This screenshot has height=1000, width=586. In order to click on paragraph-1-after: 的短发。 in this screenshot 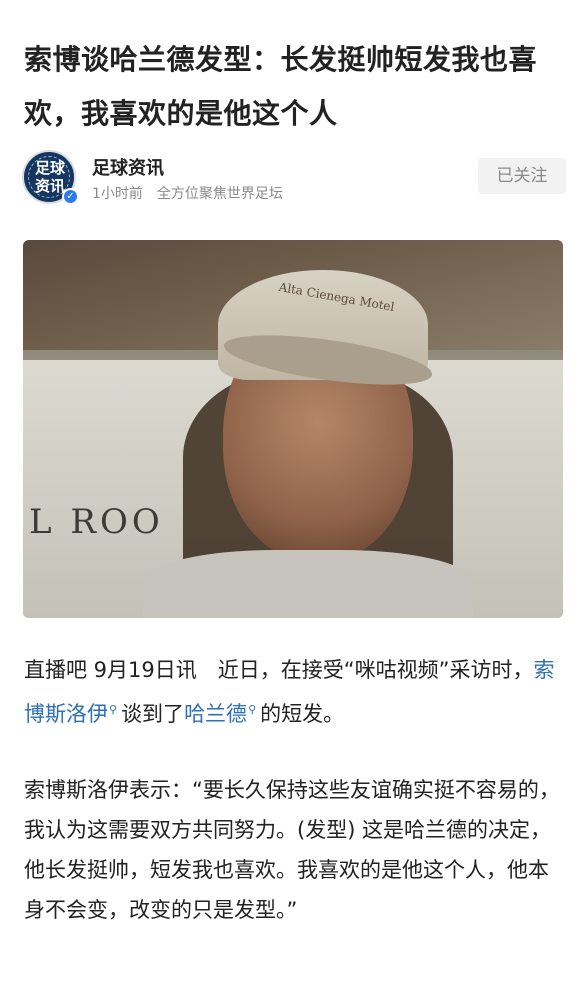, I will do `click(302, 714)`.